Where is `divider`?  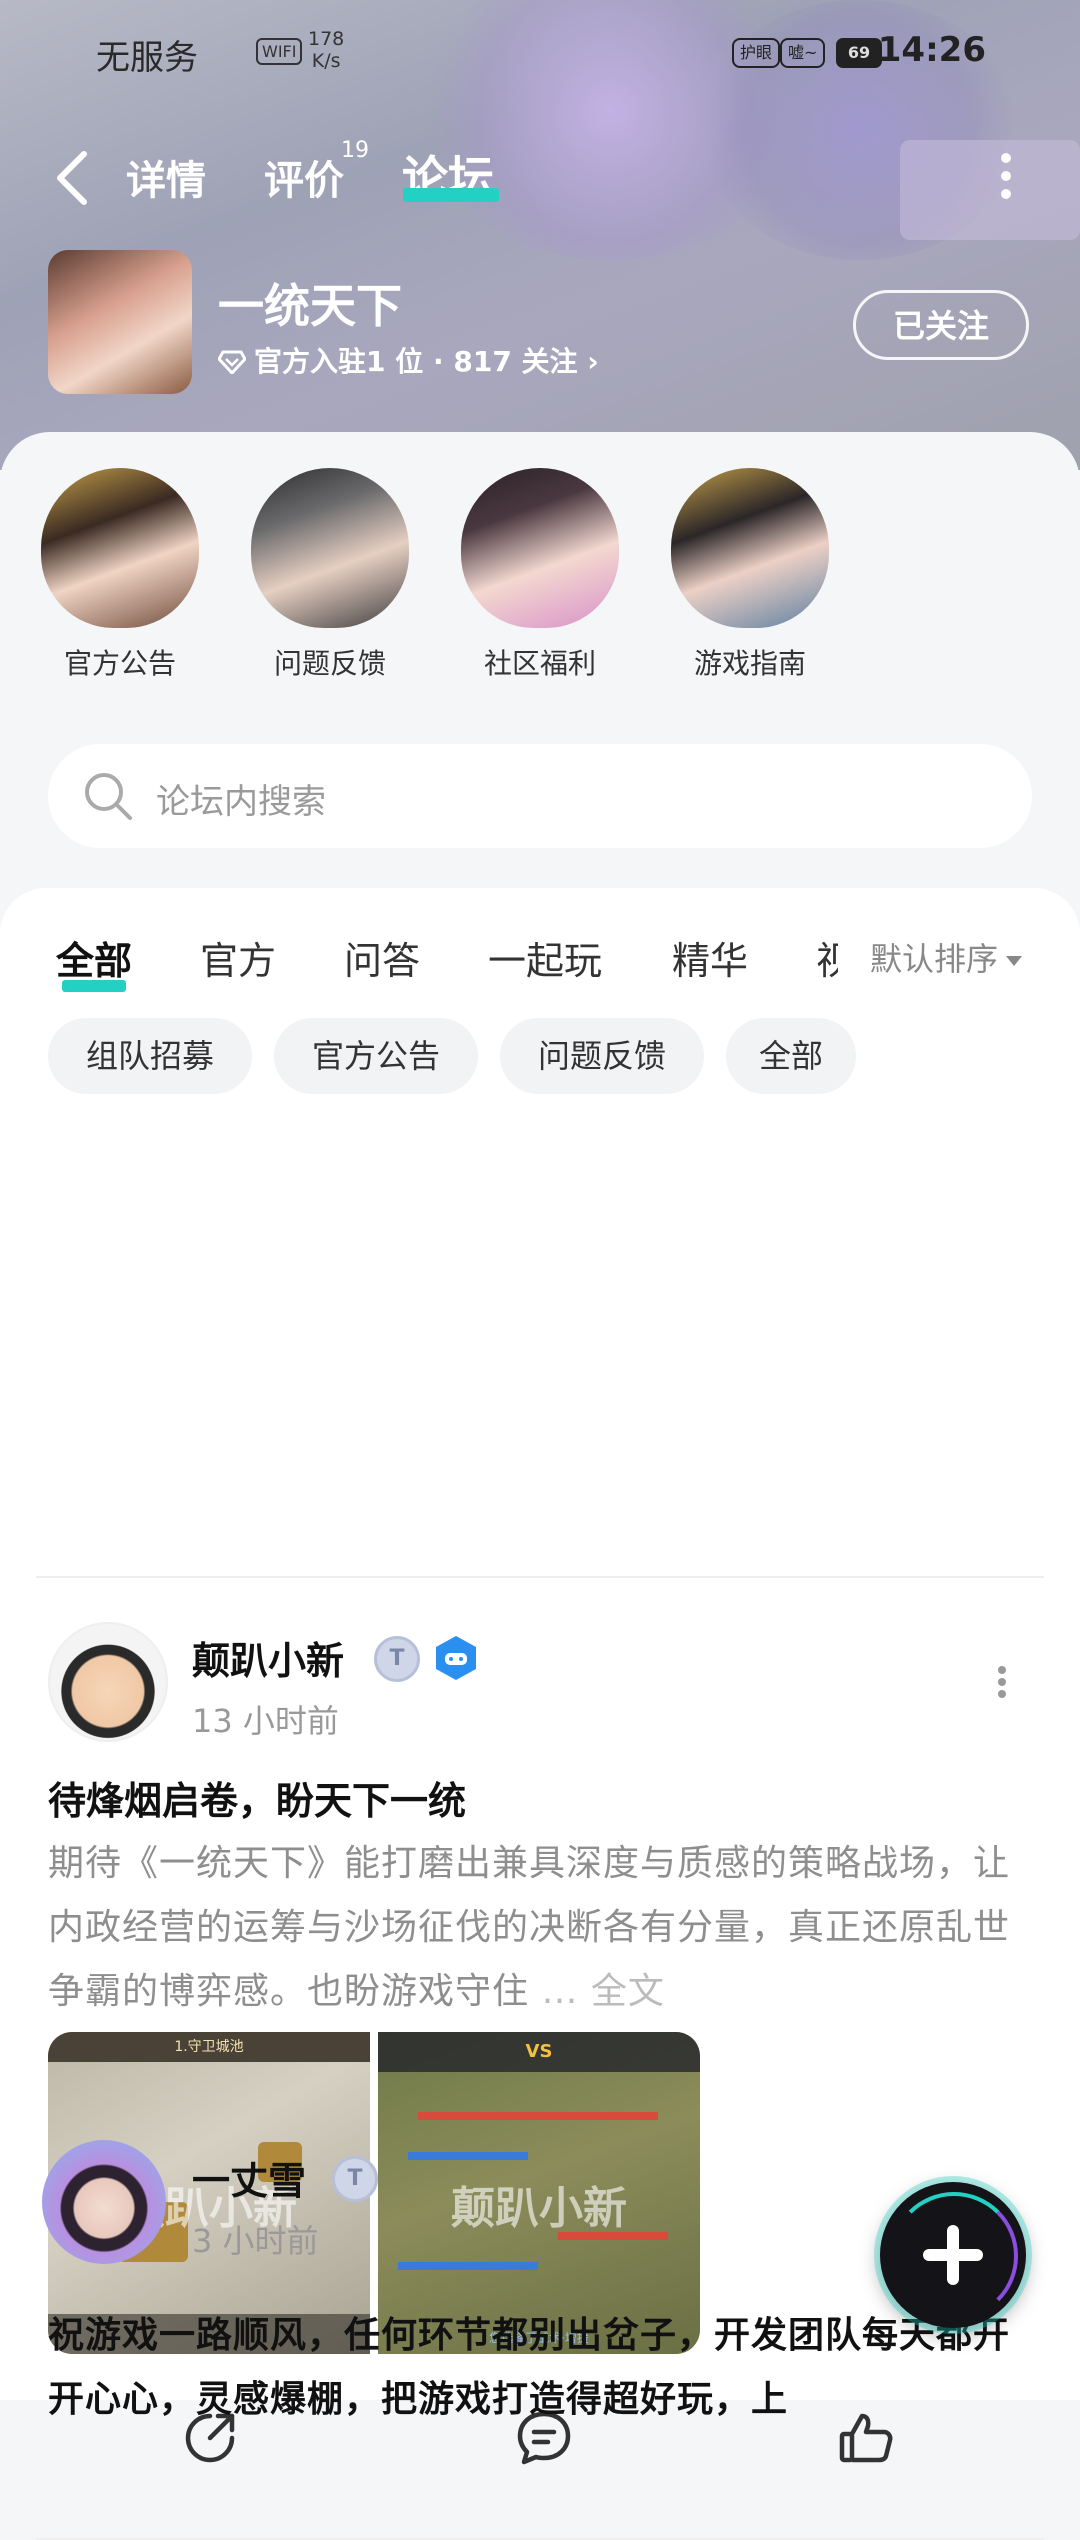 divider is located at coordinates (540, 1577).